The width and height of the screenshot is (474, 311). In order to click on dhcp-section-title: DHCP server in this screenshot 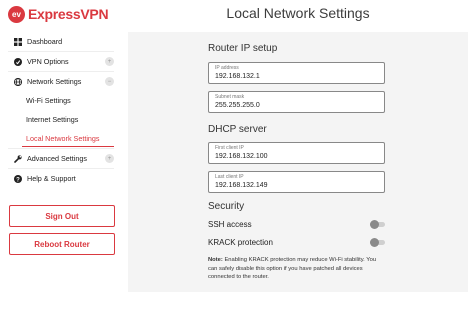, I will do `click(237, 129)`.